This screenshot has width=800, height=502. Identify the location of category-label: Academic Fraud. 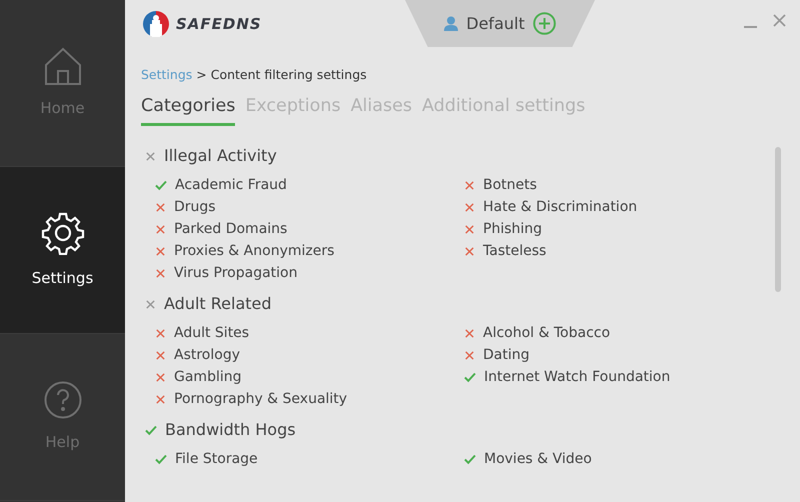
(231, 185).